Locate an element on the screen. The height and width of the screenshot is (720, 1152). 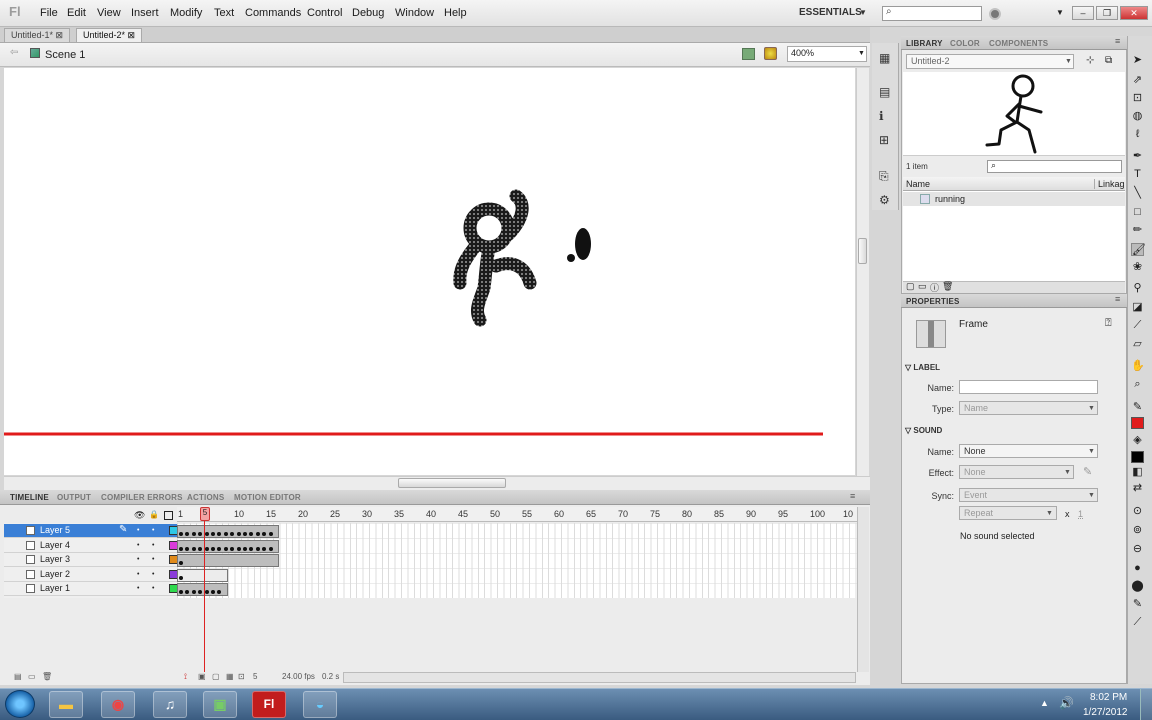
onion-outline-icon: ▢ is located at coordinates (216, 676).